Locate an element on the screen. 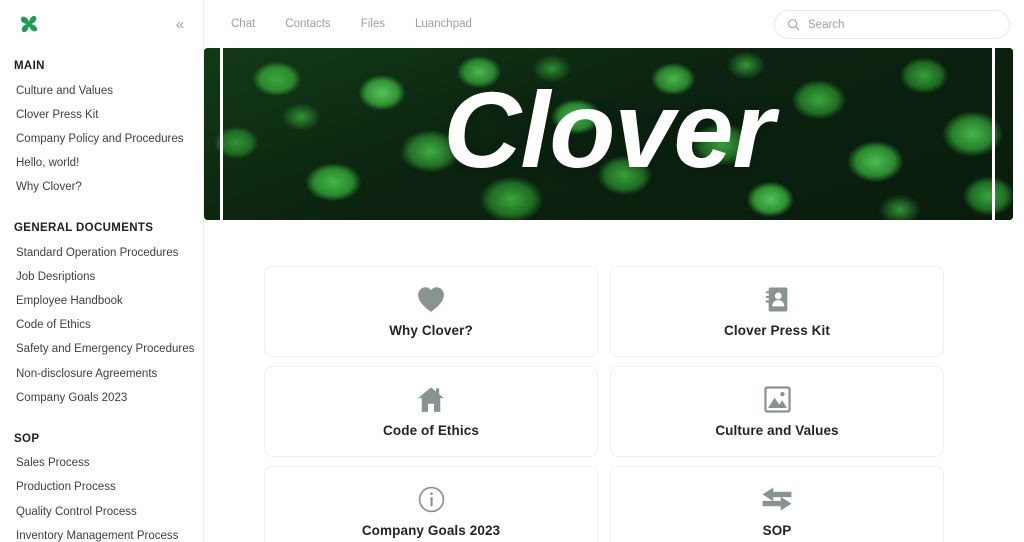 The width and height of the screenshot is (1024, 542). tab-chat: Chat is located at coordinates (243, 24).